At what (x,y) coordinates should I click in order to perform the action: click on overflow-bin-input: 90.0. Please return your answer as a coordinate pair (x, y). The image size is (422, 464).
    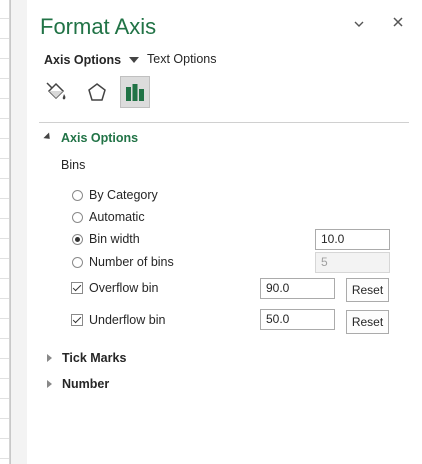
    Looking at the image, I should click on (297, 288).